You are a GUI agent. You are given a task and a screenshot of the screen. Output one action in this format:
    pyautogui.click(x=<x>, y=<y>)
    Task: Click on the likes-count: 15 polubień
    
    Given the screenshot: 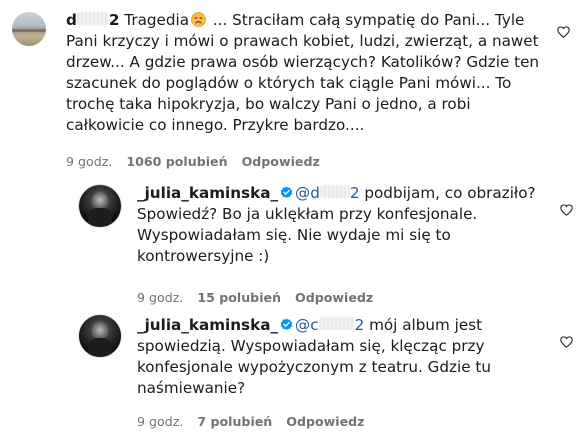 What is the action you would take?
    pyautogui.click(x=239, y=297)
    